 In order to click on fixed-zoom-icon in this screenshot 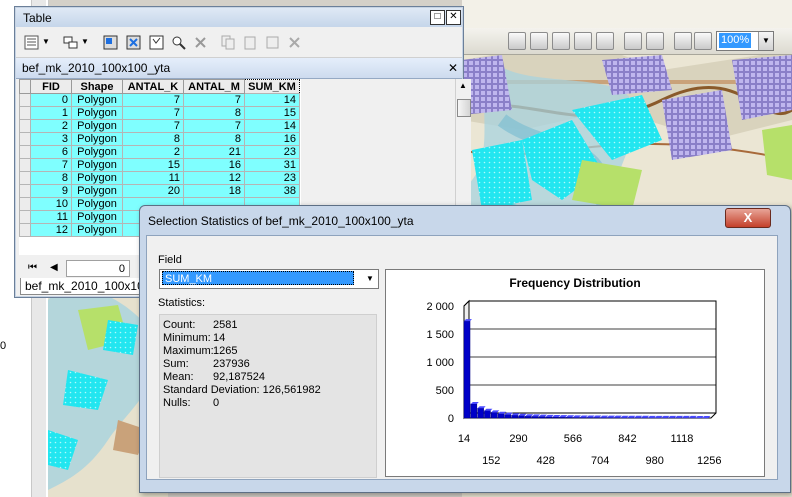, I will do `click(605, 41)`.